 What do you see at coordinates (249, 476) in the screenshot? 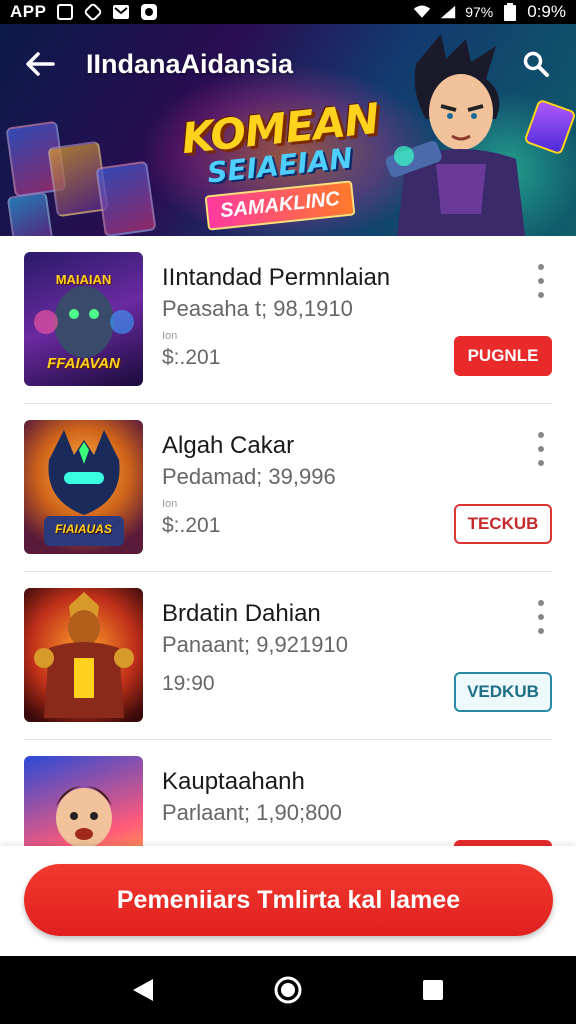
I see `item-subtitle: Pedamad; 39,996` at bounding box center [249, 476].